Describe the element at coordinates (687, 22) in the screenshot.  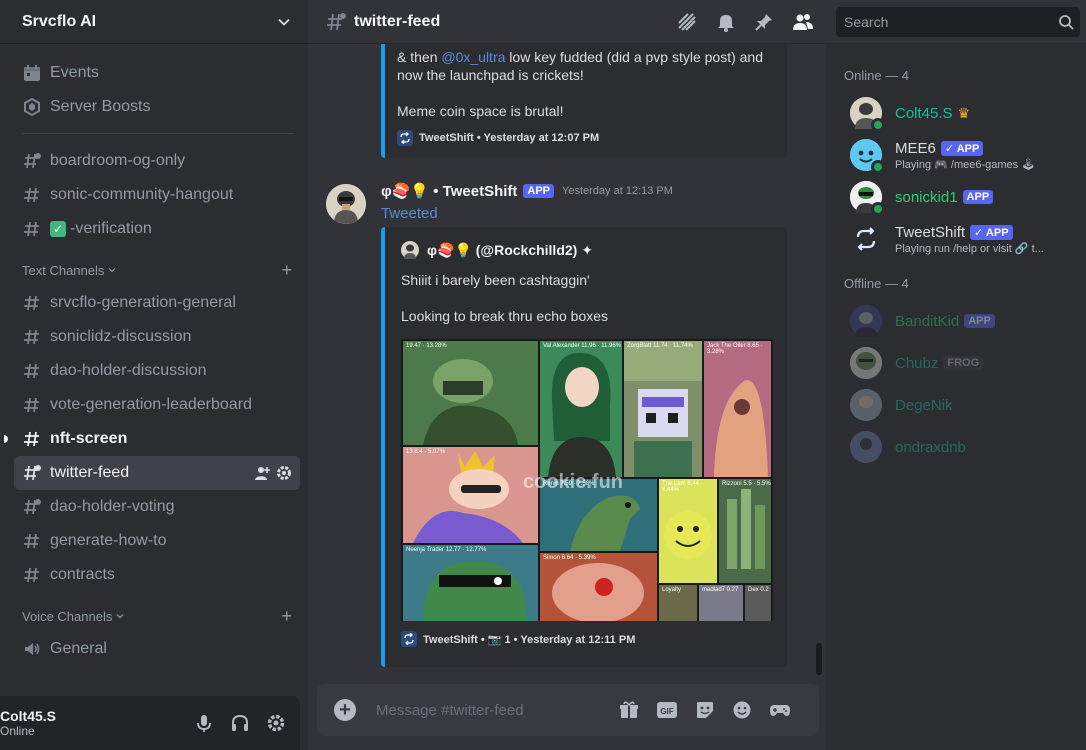
I see `threads-icon` at that location.